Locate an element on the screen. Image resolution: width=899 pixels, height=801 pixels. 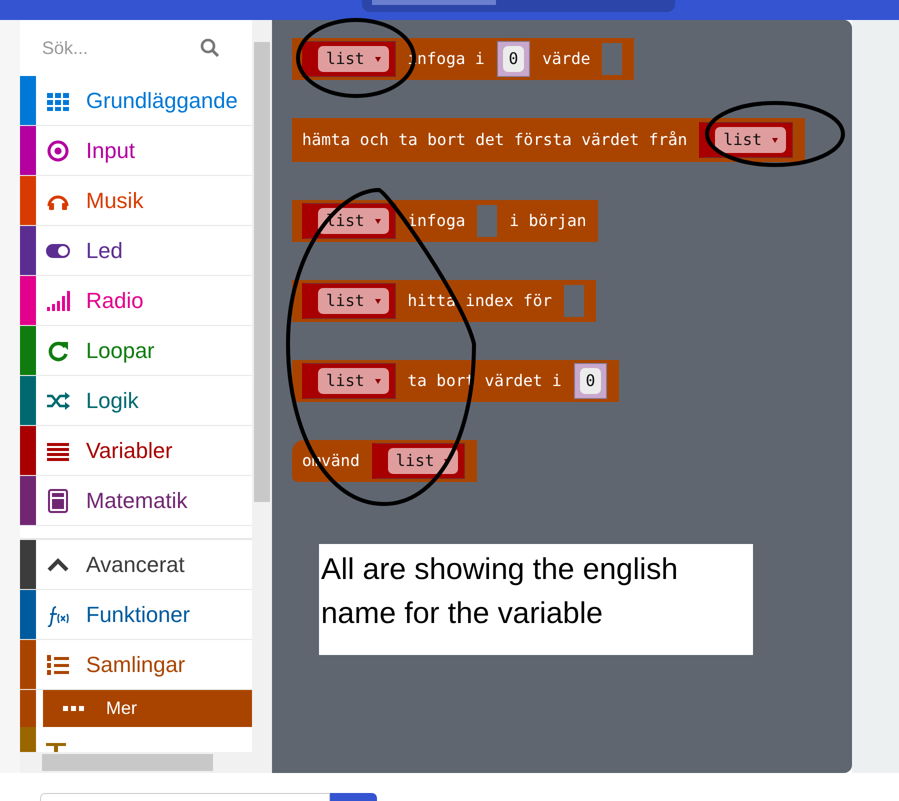
category-item: Grundläggande is located at coordinates (144, 100).